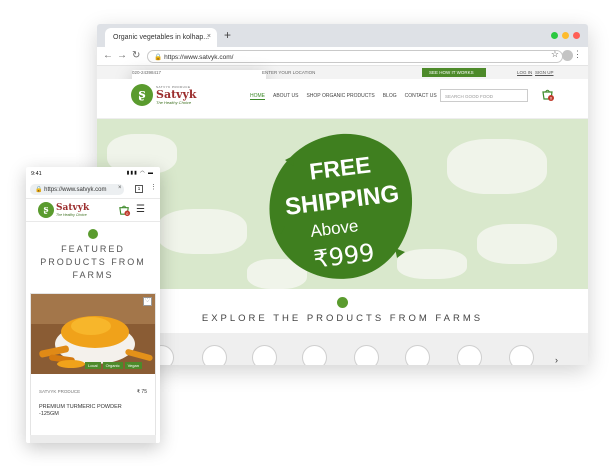 This screenshot has width=612, height=466. Describe the element at coordinates (176, 94) in the screenshot. I see `logo-wordmark: Satvyk` at that location.